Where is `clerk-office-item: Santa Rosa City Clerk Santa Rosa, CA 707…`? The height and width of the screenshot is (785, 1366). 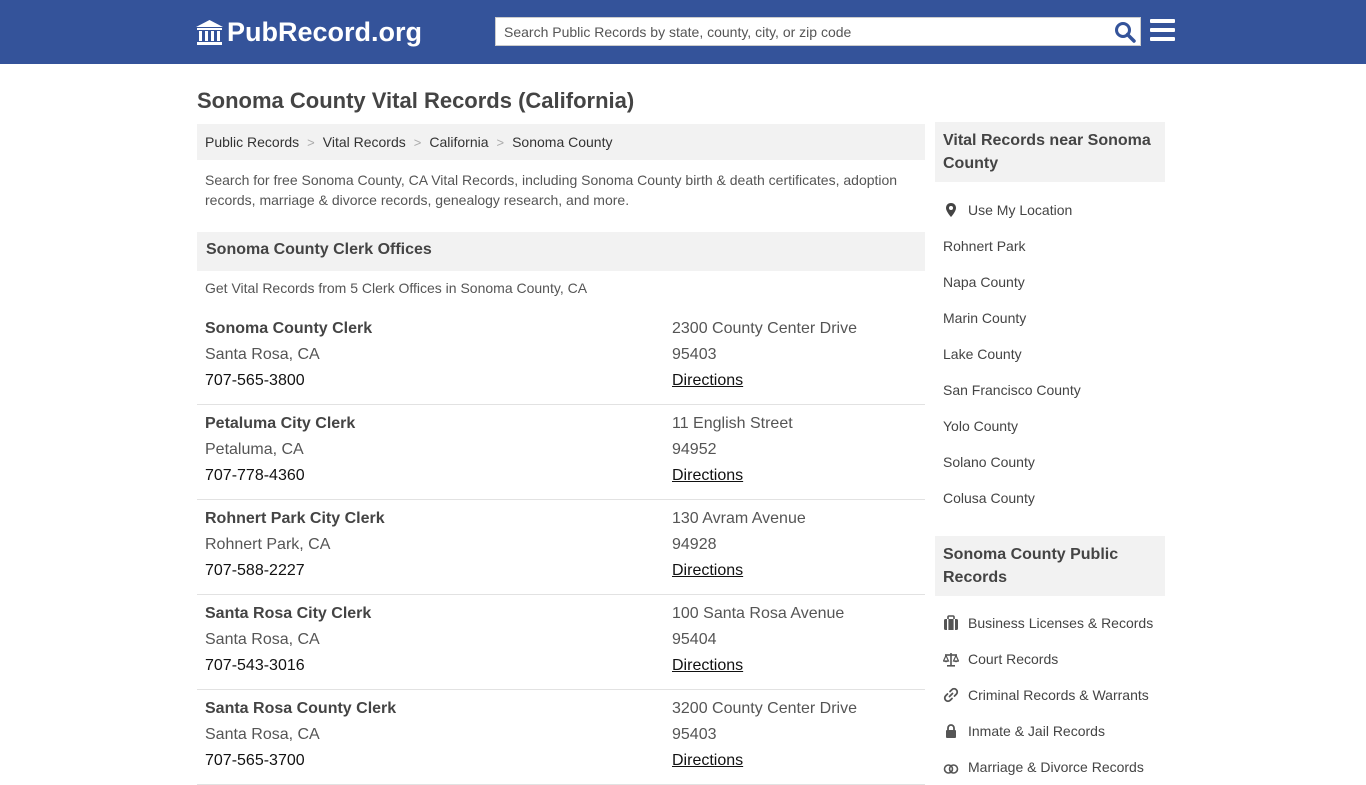
clerk-office-item: Santa Rosa City Clerk Santa Rosa, CA 707… is located at coordinates (561, 642).